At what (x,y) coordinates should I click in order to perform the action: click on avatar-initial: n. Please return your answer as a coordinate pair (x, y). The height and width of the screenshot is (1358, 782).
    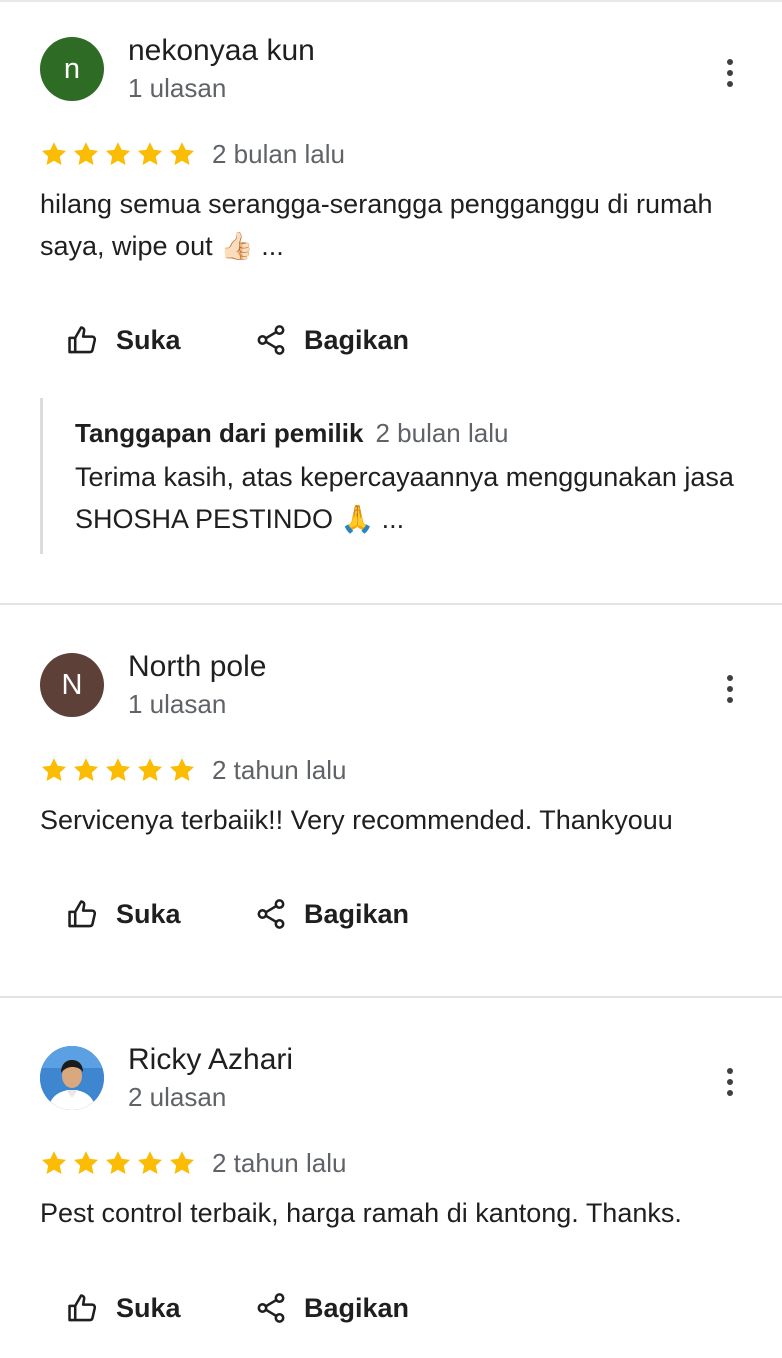
    Looking at the image, I should click on (72, 68).